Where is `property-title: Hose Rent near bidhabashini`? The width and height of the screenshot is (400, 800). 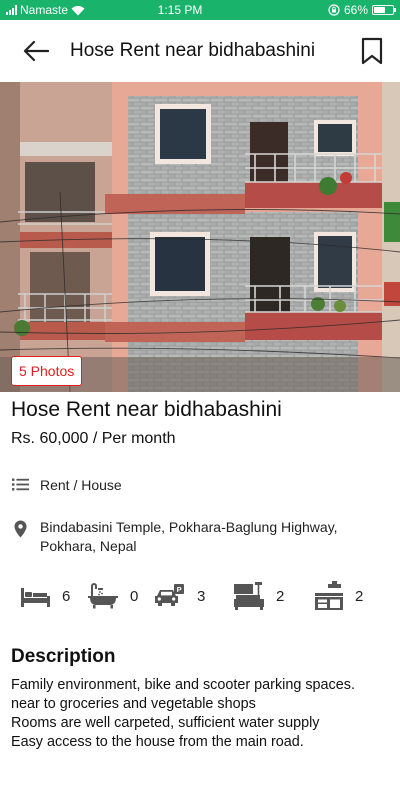 property-title: Hose Rent near bidhabashini is located at coordinates (146, 409).